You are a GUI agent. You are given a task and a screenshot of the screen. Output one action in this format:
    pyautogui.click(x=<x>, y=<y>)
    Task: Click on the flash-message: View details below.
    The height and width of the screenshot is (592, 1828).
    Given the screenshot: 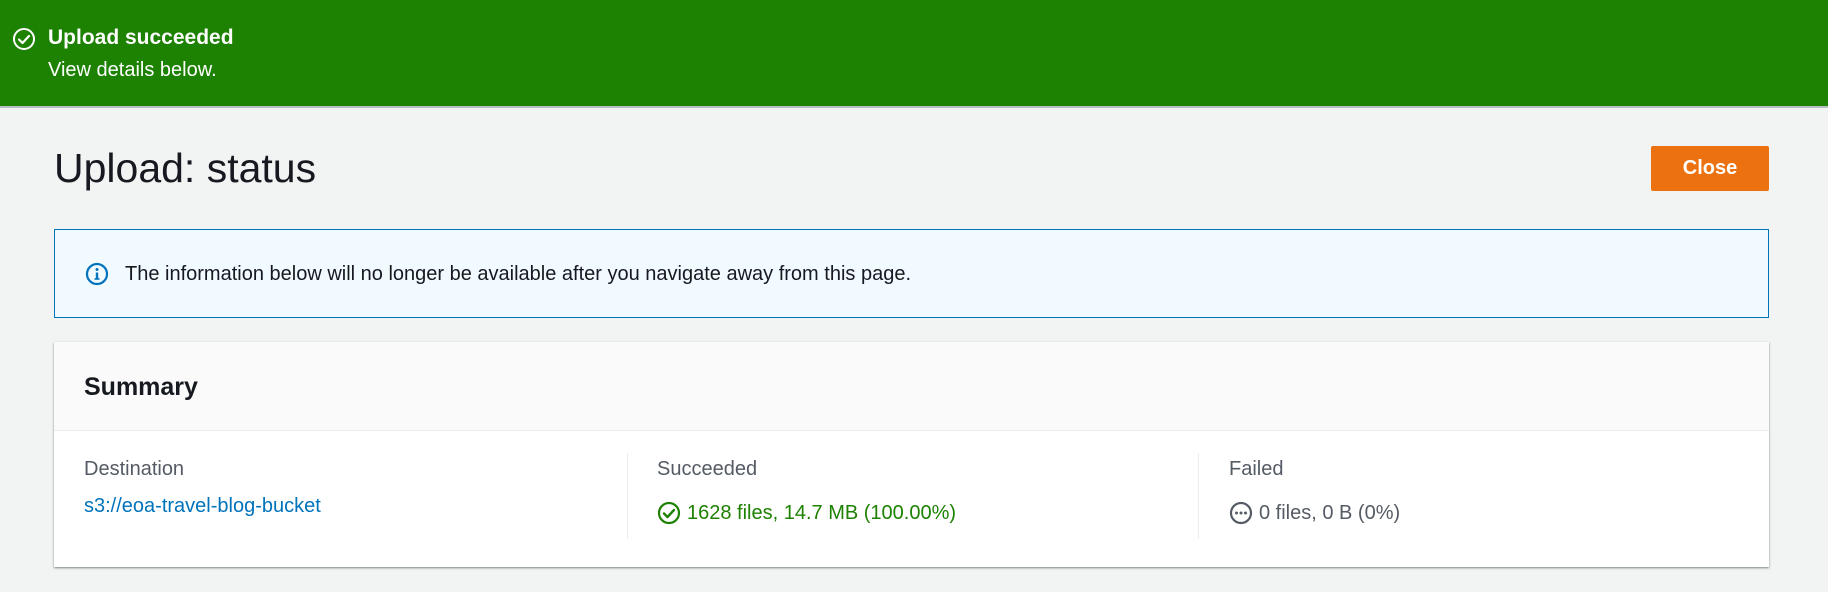 What is the action you would take?
    pyautogui.click(x=132, y=70)
    